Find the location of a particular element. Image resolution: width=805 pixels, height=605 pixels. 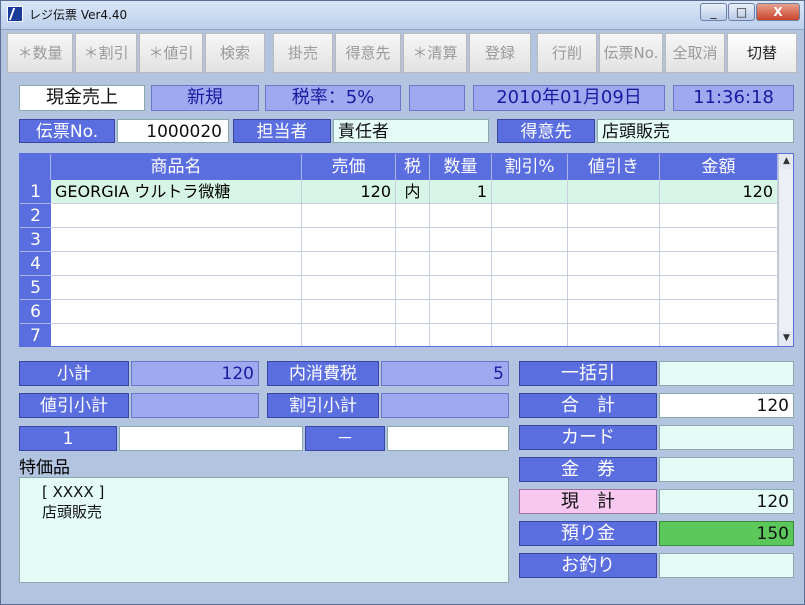

grid-header-qty: 数量 is located at coordinates (461, 167).